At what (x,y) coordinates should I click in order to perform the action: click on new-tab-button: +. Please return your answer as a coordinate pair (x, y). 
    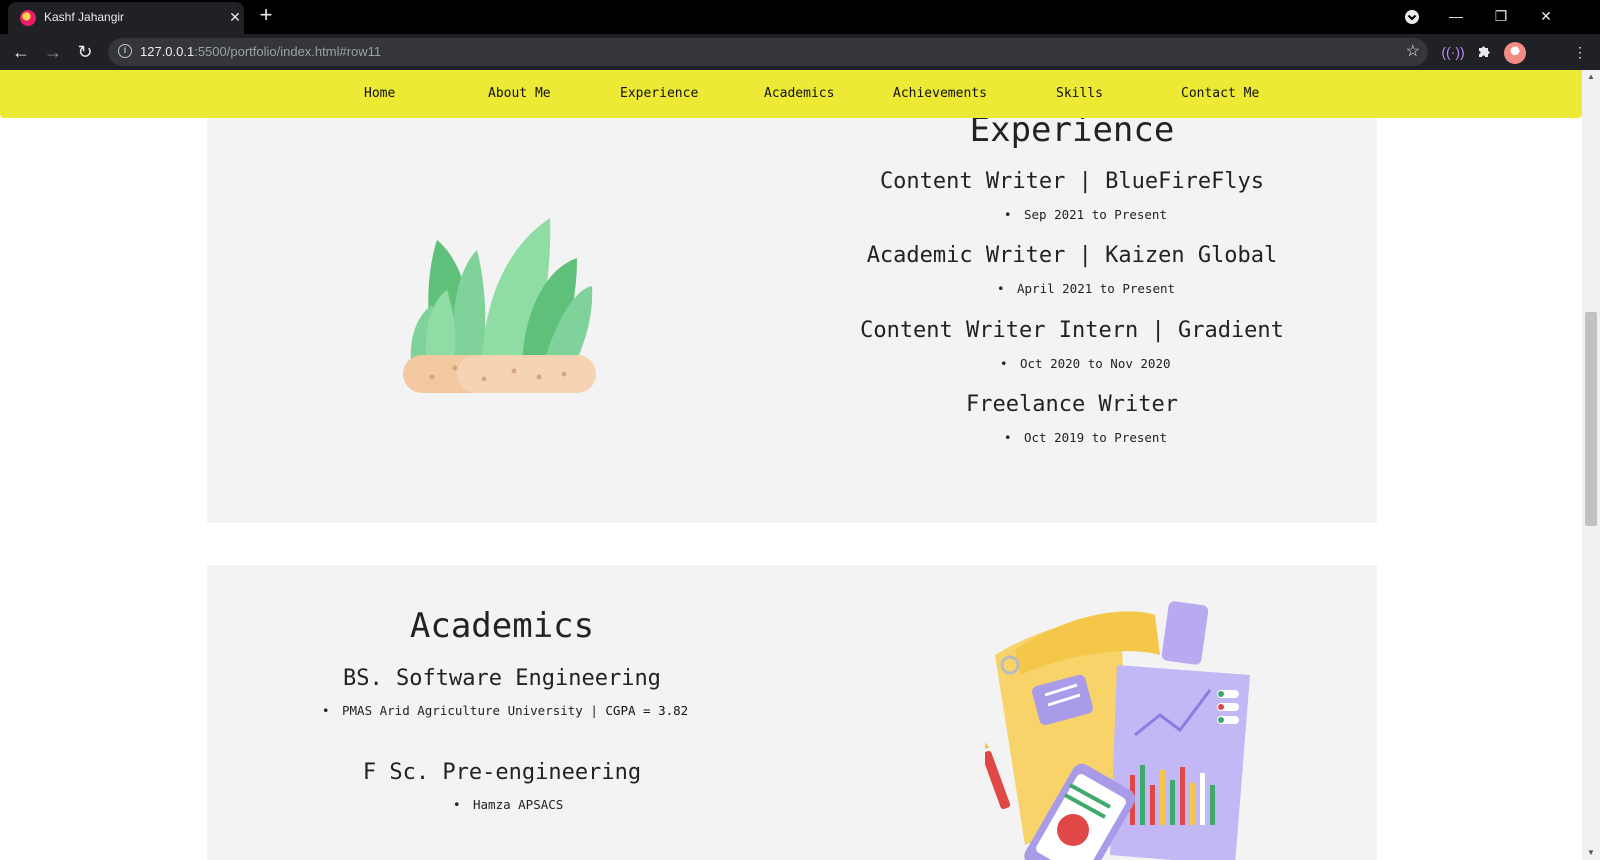
    Looking at the image, I should click on (266, 16).